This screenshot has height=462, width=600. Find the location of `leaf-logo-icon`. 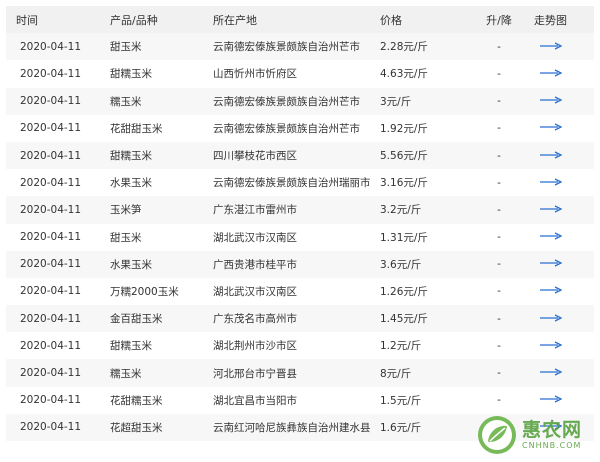

leaf-logo-icon is located at coordinates (497, 435).